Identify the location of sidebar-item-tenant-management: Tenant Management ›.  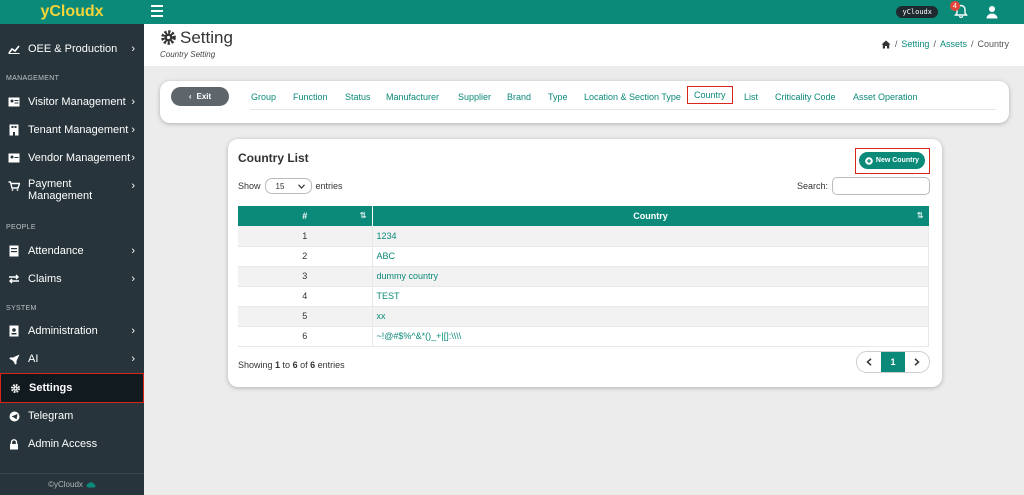
(72, 130).